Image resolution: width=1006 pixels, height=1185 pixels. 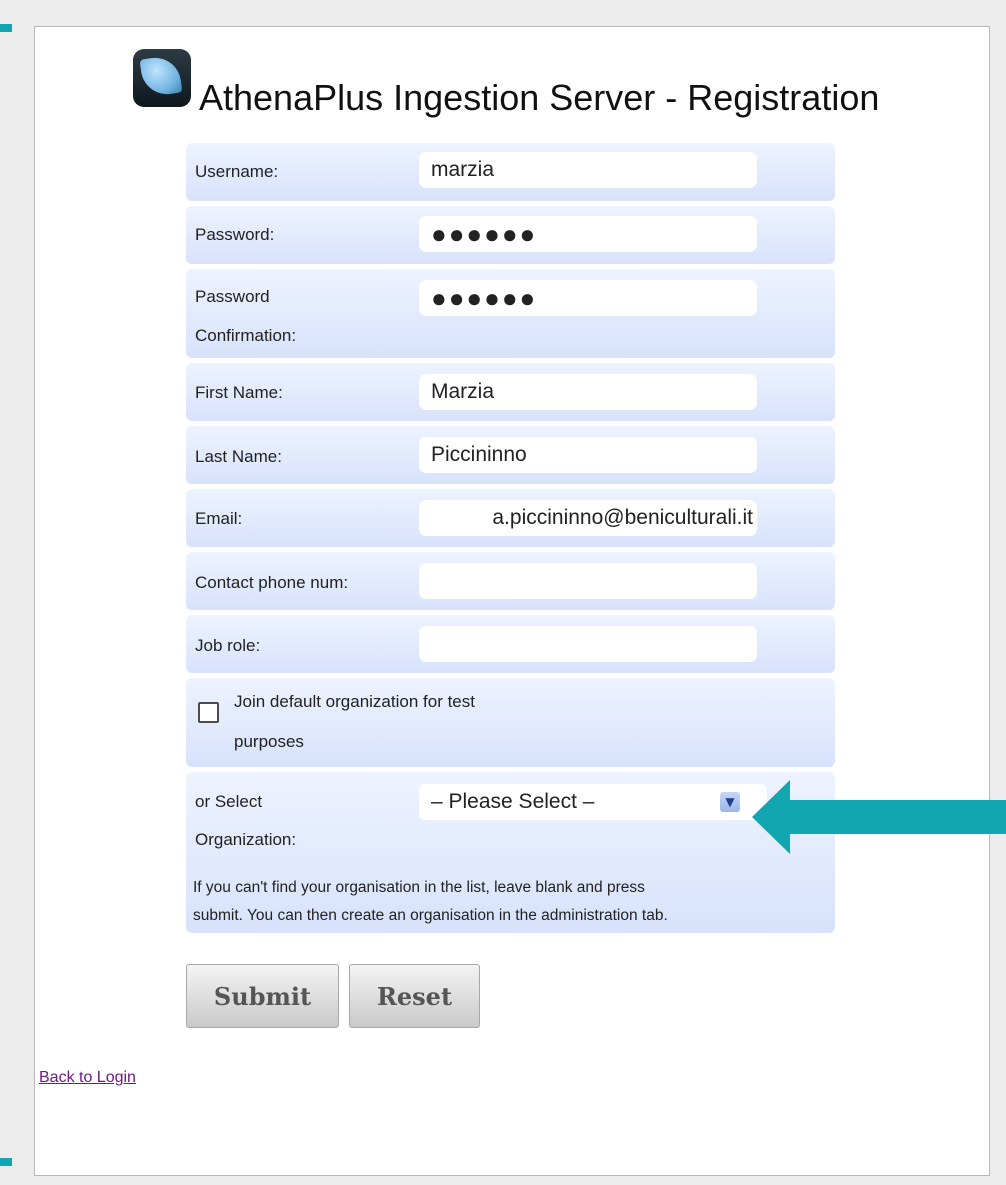 I want to click on job-role-row: Job role:, so click(x=510, y=644).